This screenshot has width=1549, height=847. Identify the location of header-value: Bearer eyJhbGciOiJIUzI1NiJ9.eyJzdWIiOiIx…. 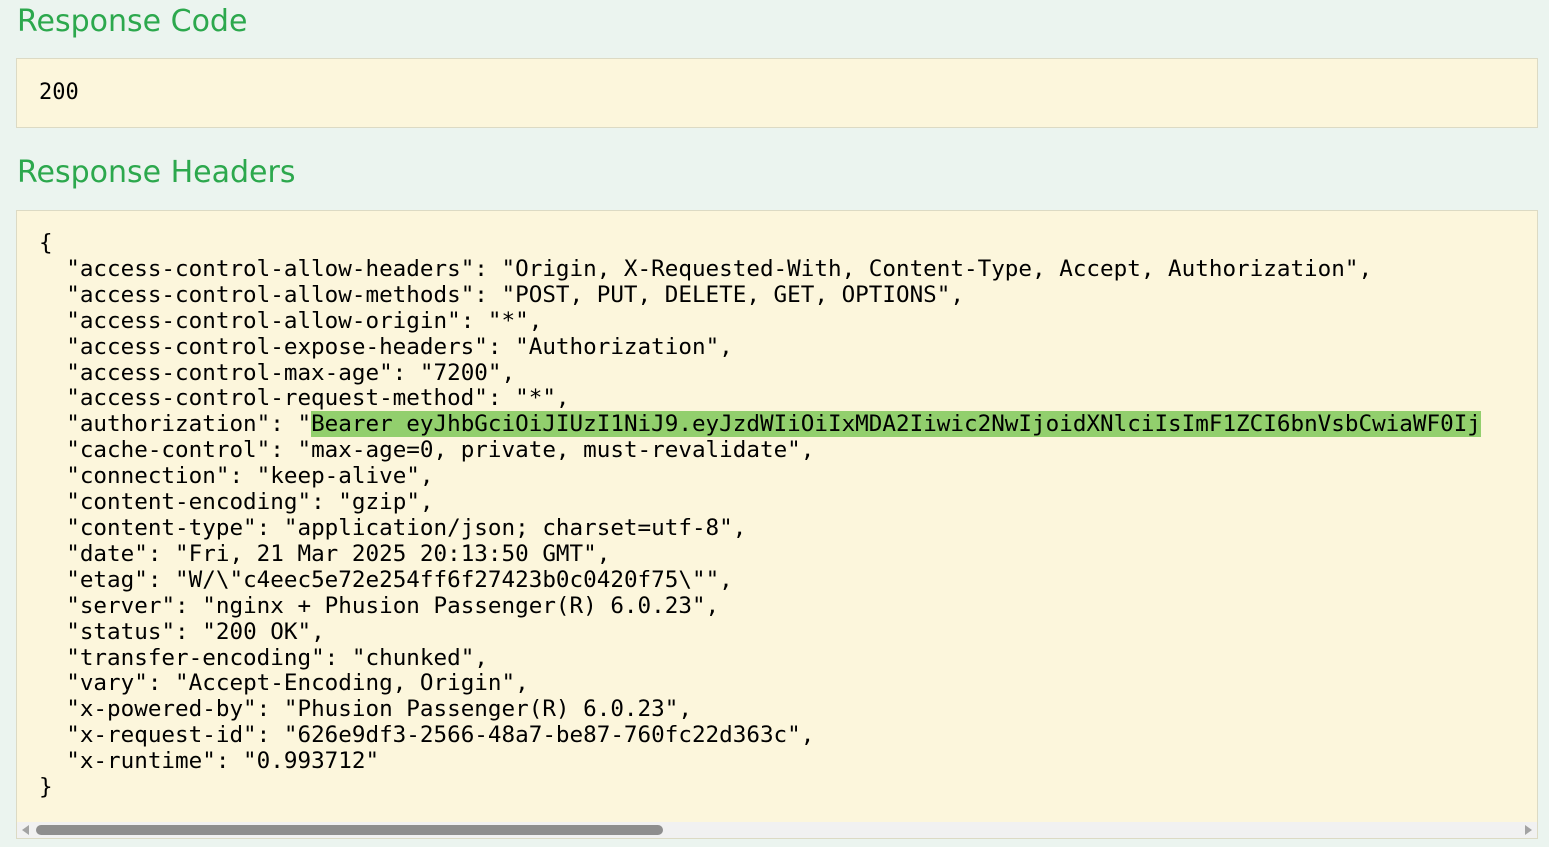
(896, 424).